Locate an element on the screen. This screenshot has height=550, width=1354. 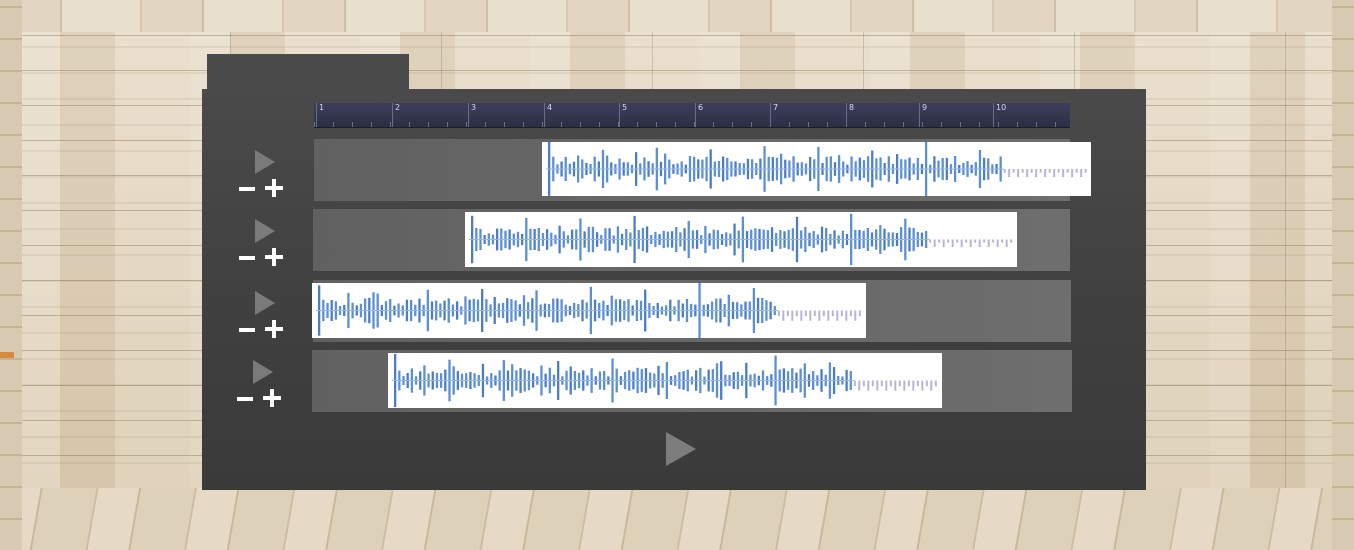
ruler-label: 6 is located at coordinates (701, 107).